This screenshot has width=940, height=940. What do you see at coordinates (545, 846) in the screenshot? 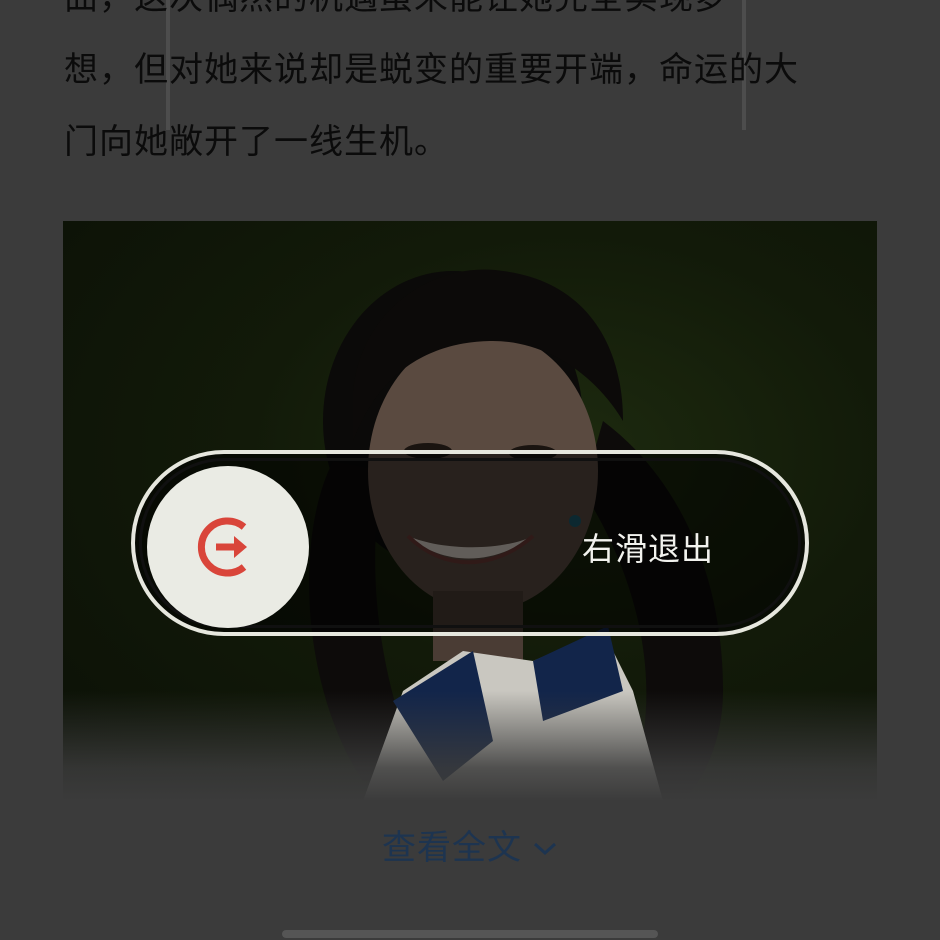
I see `chevron-down-icon` at bounding box center [545, 846].